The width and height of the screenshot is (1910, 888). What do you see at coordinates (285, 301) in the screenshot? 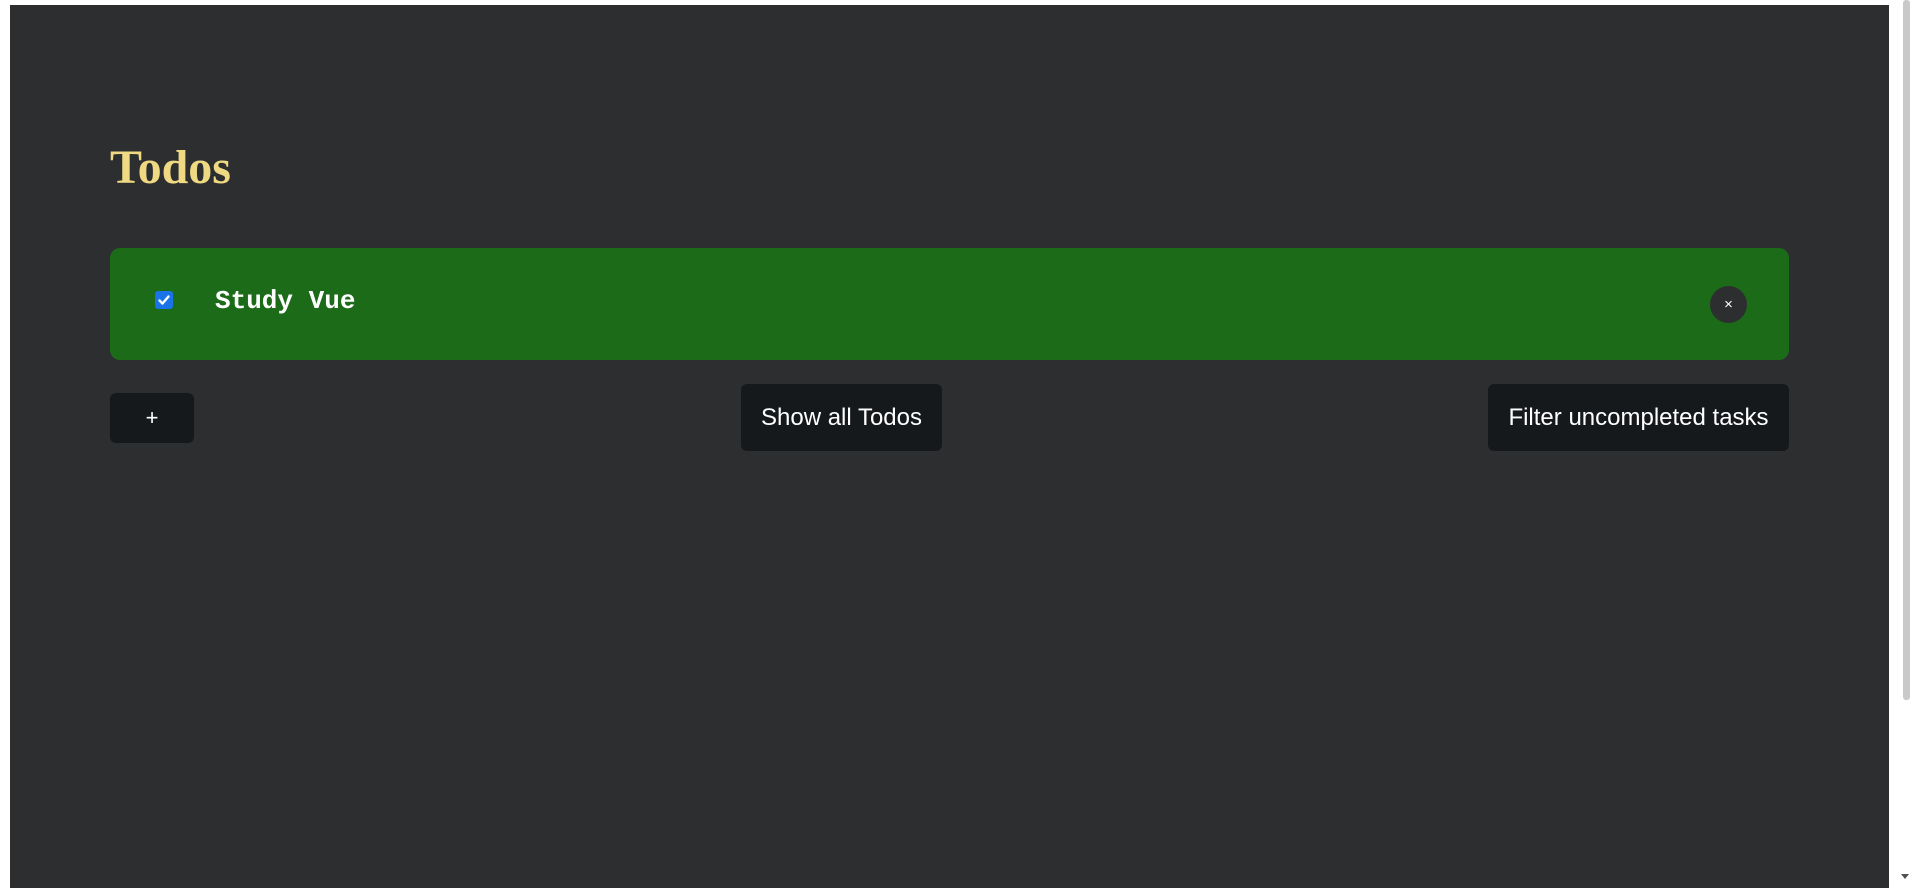
I see `todo-text: Study Vue` at bounding box center [285, 301].